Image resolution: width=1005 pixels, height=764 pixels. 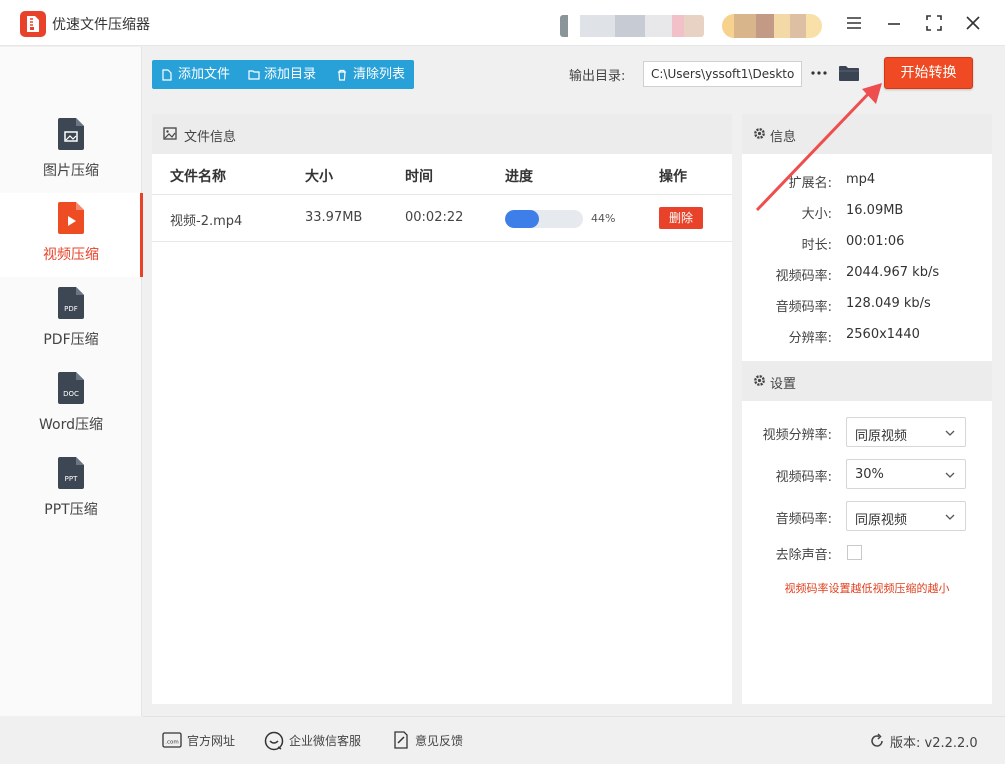 I want to click on progress-percent: 44%, so click(x=603, y=218).